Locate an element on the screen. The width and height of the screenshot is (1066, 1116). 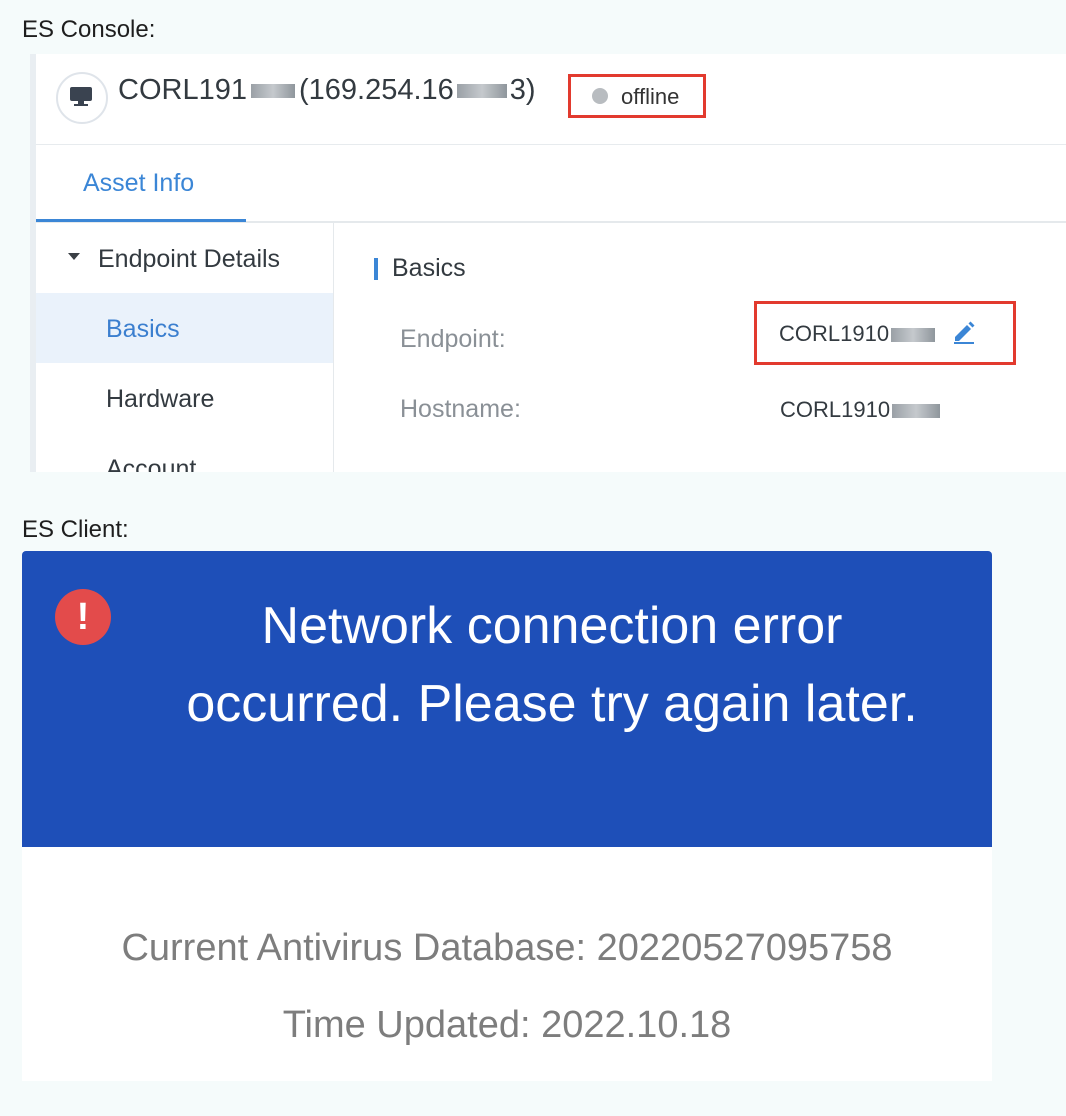
nav-item-label: Account is located at coordinates (151, 463).